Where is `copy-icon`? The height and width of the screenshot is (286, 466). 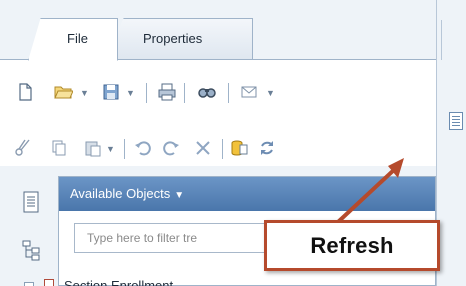
copy-icon is located at coordinates (59, 148).